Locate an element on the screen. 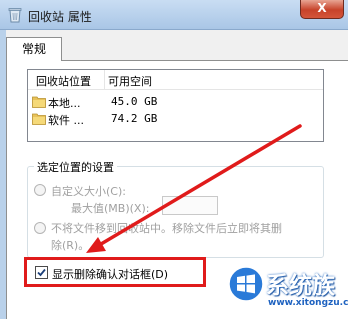  watermark-text: 系统族 is located at coordinates (300, 286).